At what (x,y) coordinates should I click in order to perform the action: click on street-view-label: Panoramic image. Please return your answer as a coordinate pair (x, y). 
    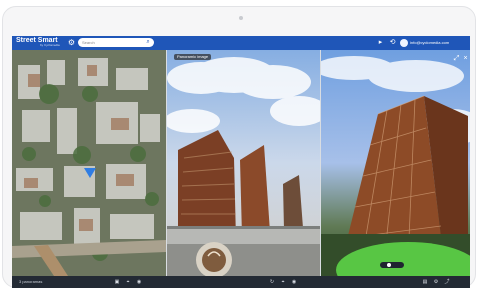
    Looking at the image, I should click on (193, 57).